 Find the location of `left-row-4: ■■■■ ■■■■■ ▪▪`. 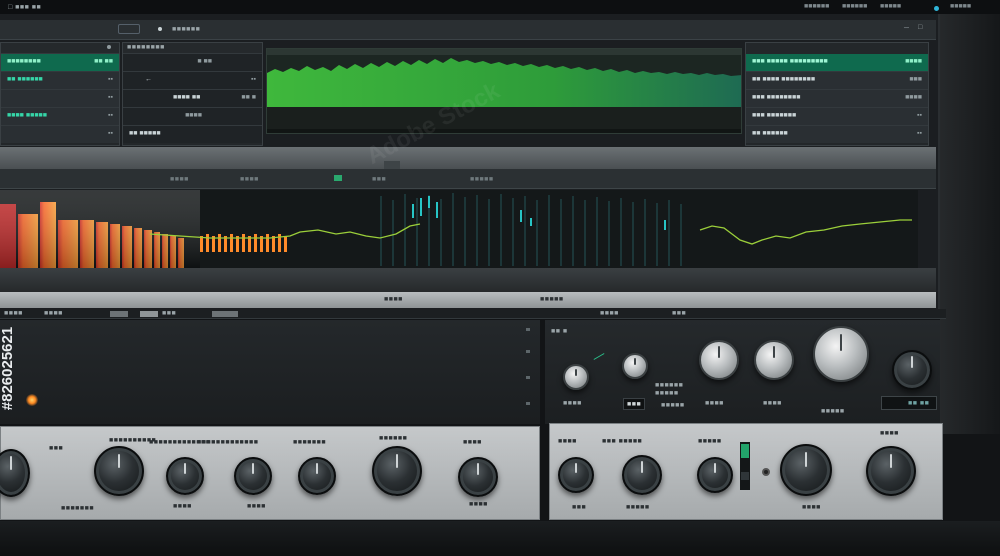

left-row-4: ■■■■ ■■■■■ ▪▪ is located at coordinates (60, 117).